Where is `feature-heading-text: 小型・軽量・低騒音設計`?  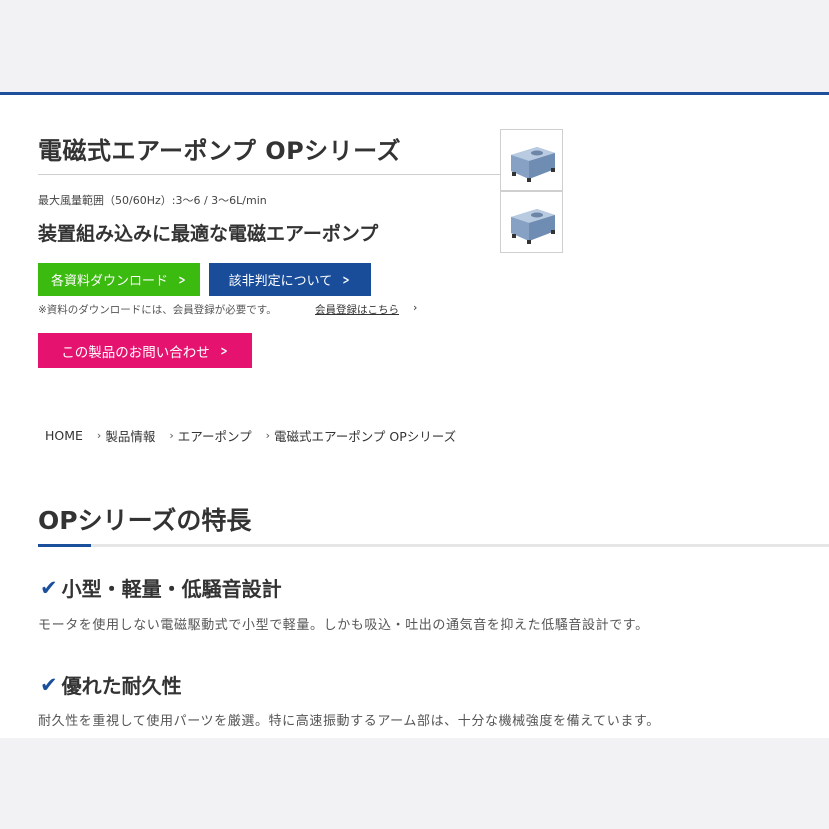
feature-heading-text: 小型・軽量・低騒音設計 is located at coordinates (171, 589).